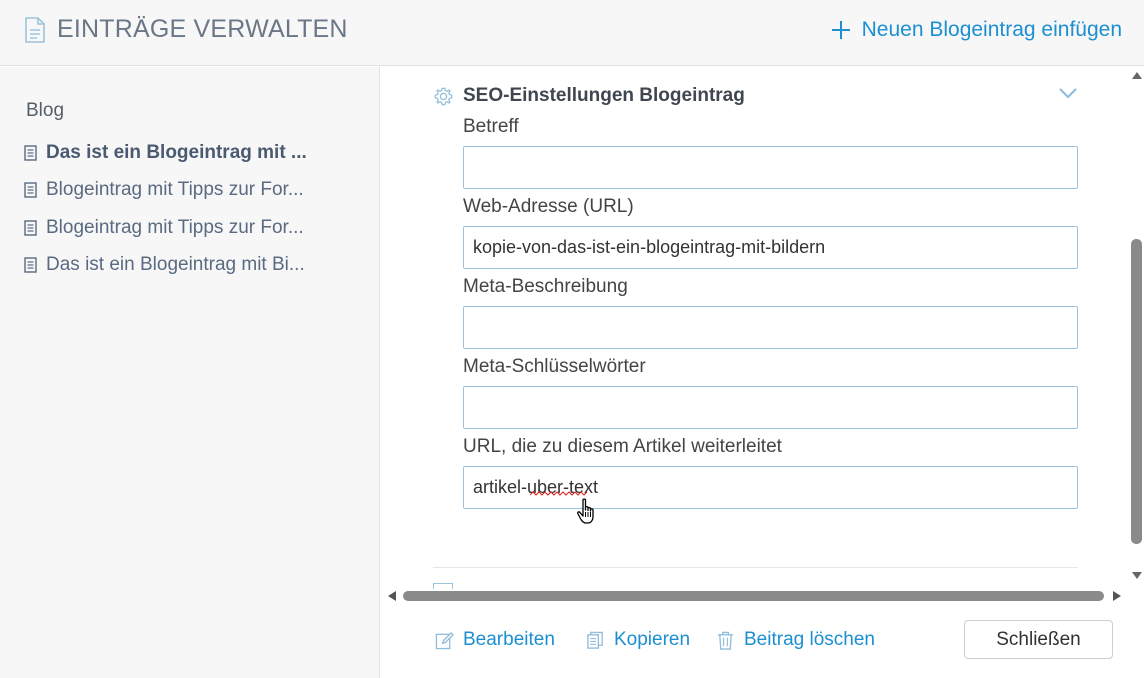 The width and height of the screenshot is (1144, 678). What do you see at coordinates (559, 493) in the screenshot?
I see `spellcheck-underline` at bounding box center [559, 493].